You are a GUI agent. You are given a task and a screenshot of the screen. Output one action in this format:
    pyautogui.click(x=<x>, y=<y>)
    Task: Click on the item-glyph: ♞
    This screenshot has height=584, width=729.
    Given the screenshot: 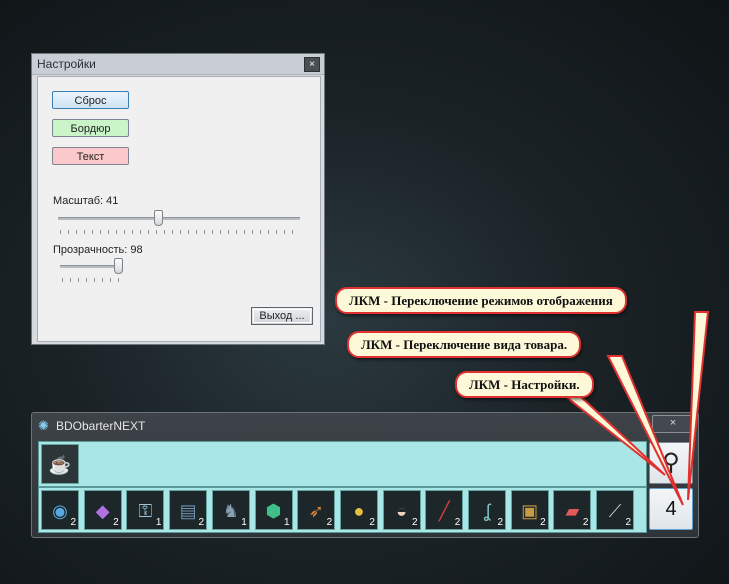 What is the action you would take?
    pyautogui.click(x=230, y=511)
    